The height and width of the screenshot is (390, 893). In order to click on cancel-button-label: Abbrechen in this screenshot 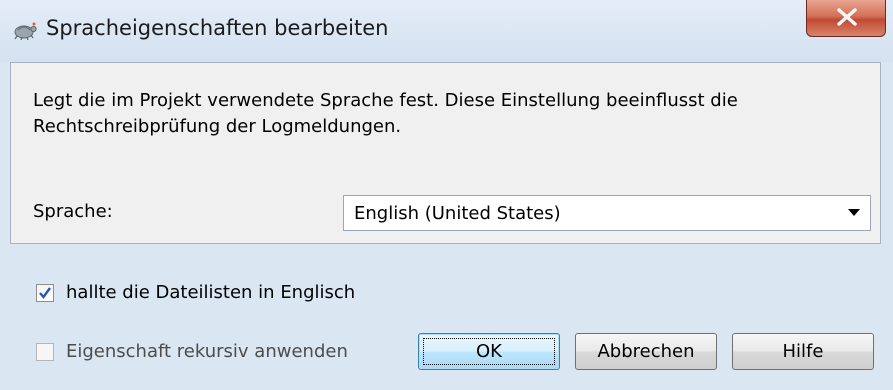, I will do `click(646, 351)`.